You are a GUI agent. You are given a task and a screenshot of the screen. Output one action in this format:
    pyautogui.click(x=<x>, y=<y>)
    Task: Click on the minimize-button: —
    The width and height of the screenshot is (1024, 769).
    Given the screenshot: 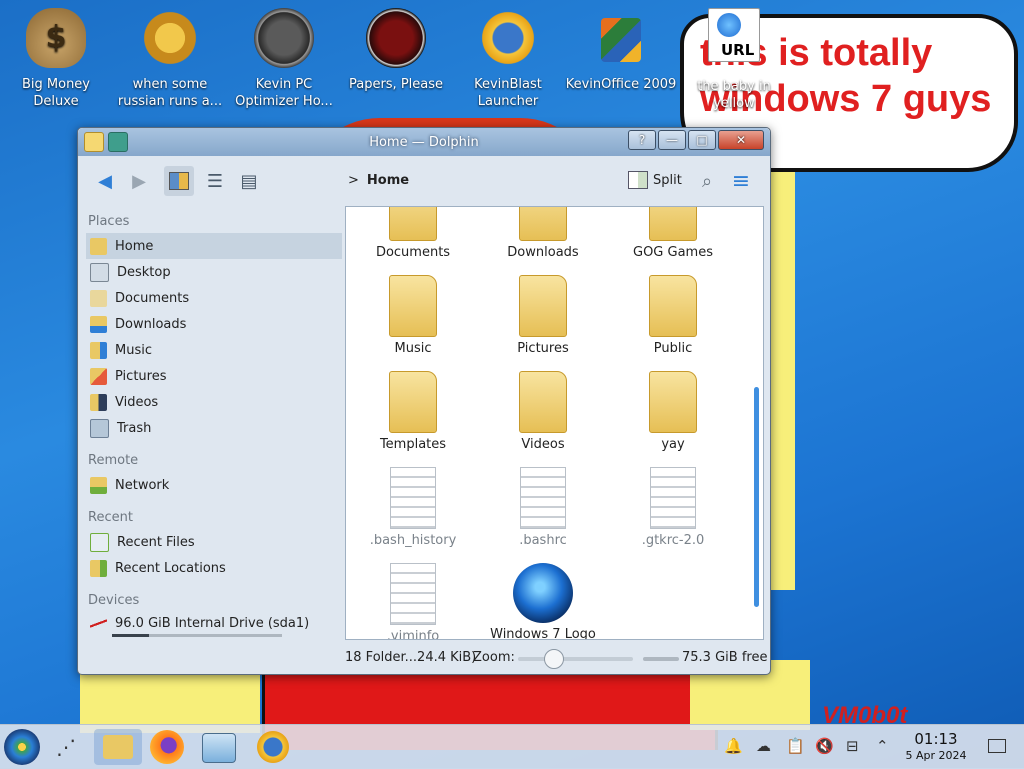 What is the action you would take?
    pyautogui.click(x=672, y=140)
    